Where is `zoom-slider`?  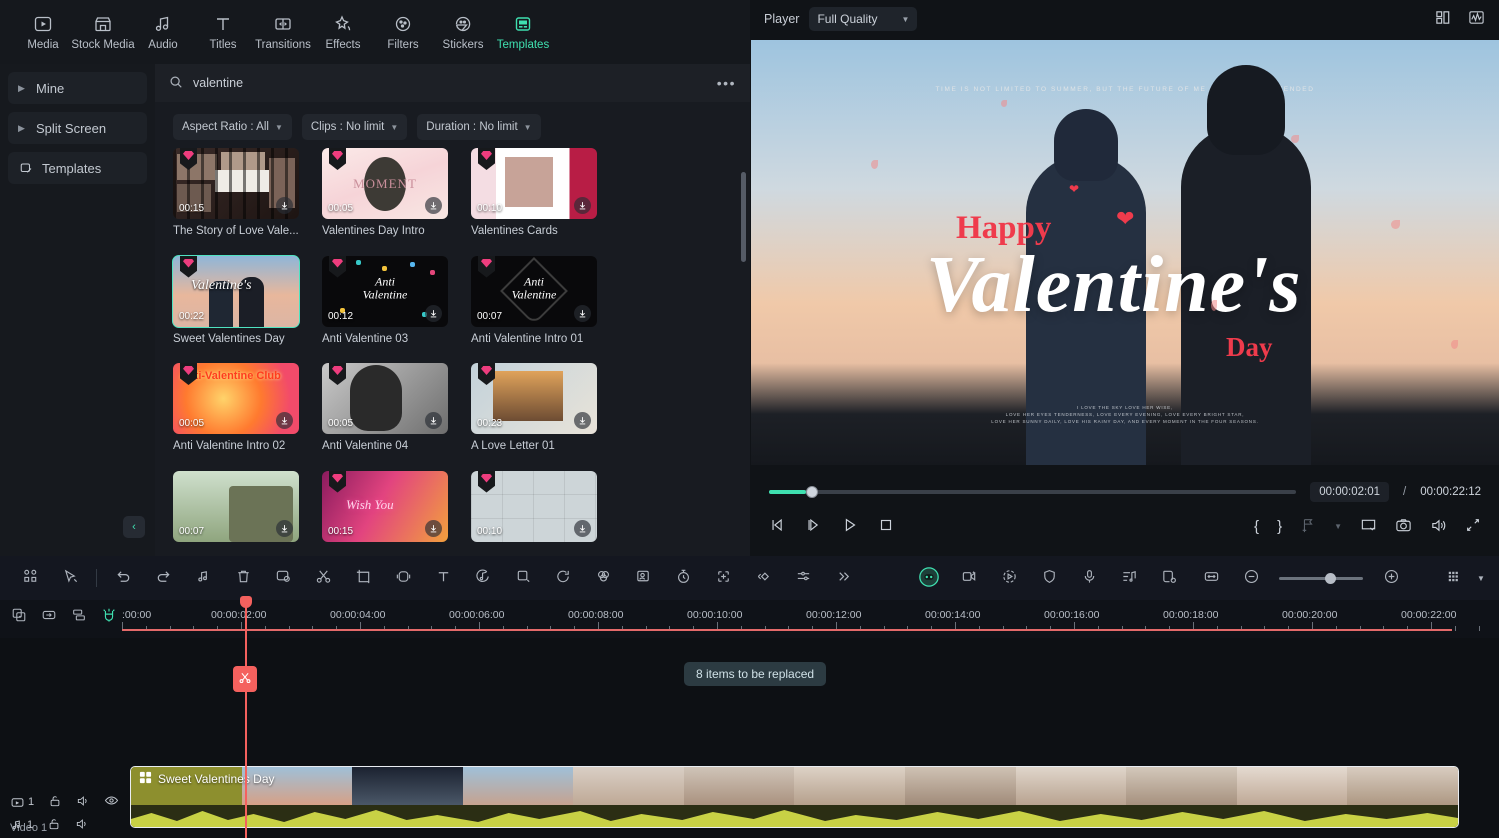
zoom-slider is located at coordinates (1321, 578).